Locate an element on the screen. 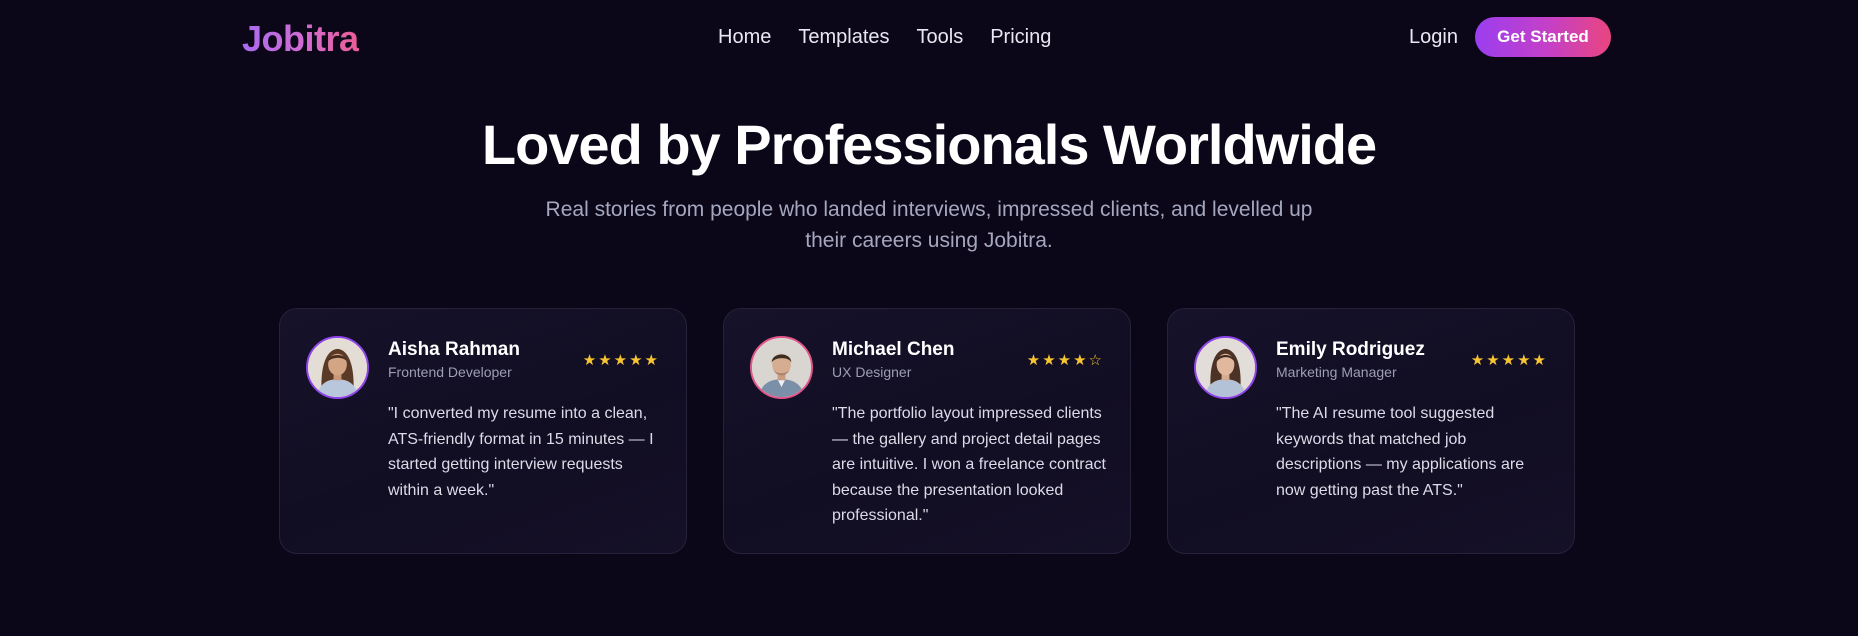  login-link: Login is located at coordinates (1433, 37).